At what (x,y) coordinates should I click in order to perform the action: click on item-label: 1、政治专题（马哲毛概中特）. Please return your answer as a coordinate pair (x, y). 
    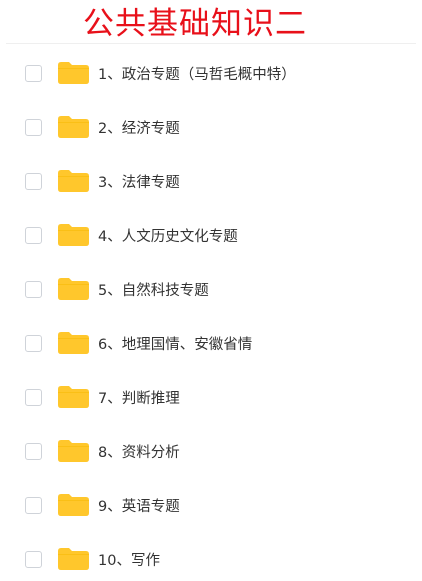
    Looking at the image, I should click on (197, 73).